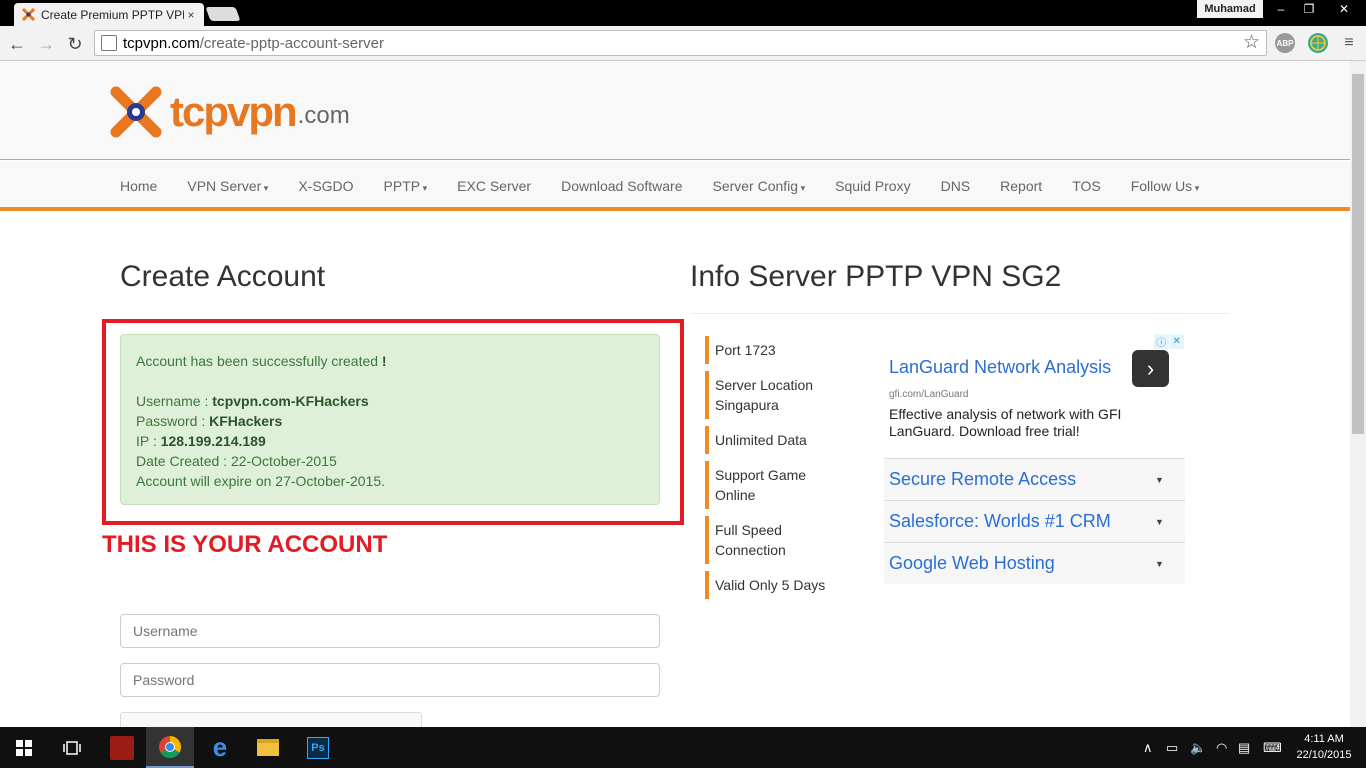 This screenshot has height=768, width=1366. Describe the element at coordinates (1198, 748) in the screenshot. I see `volume-icon: 🔈` at that location.